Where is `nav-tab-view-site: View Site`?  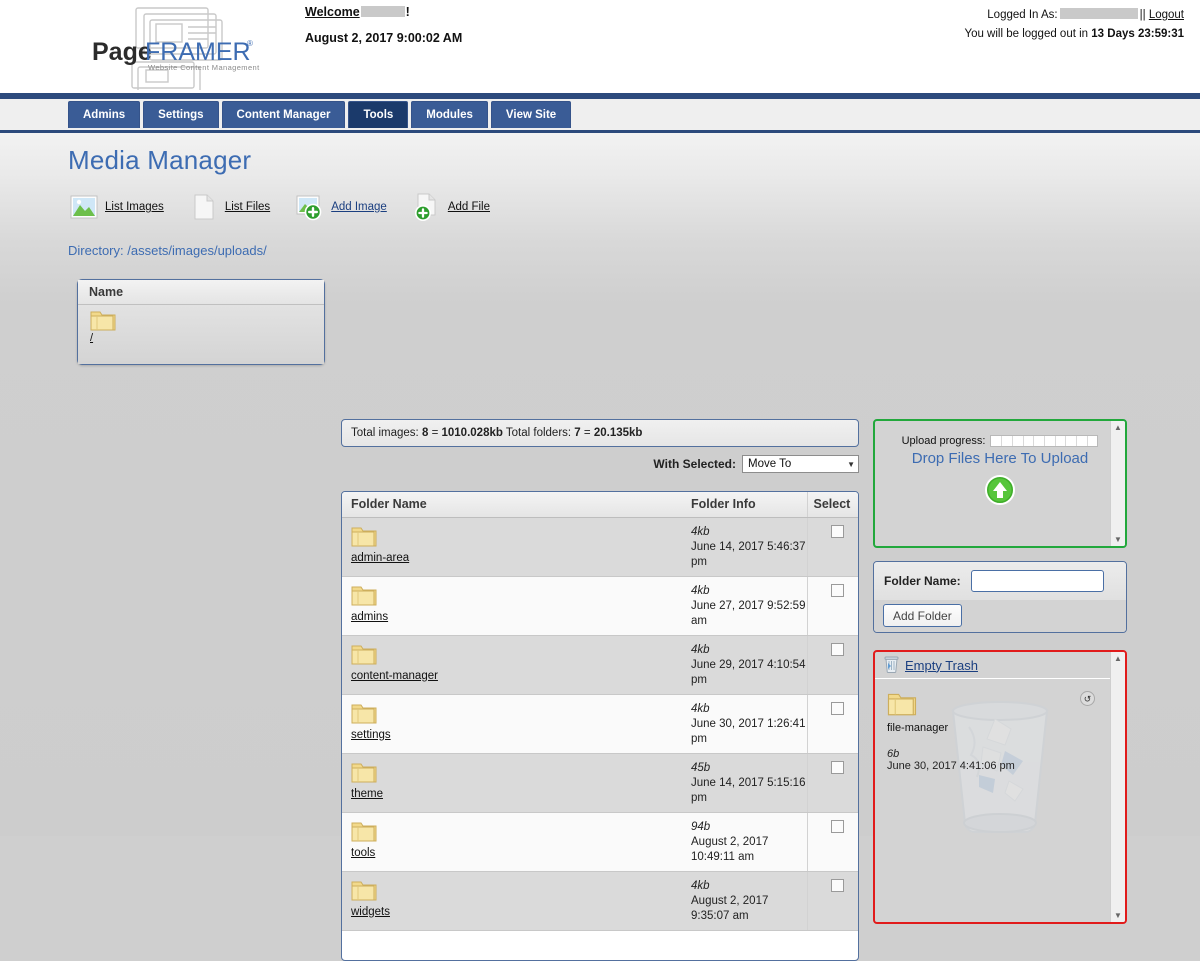
nav-tab-view-site: View Site is located at coordinates (531, 114).